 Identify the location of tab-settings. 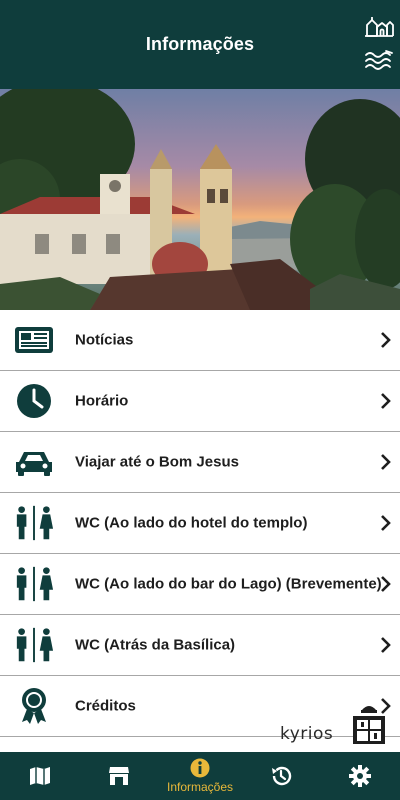
(360, 776).